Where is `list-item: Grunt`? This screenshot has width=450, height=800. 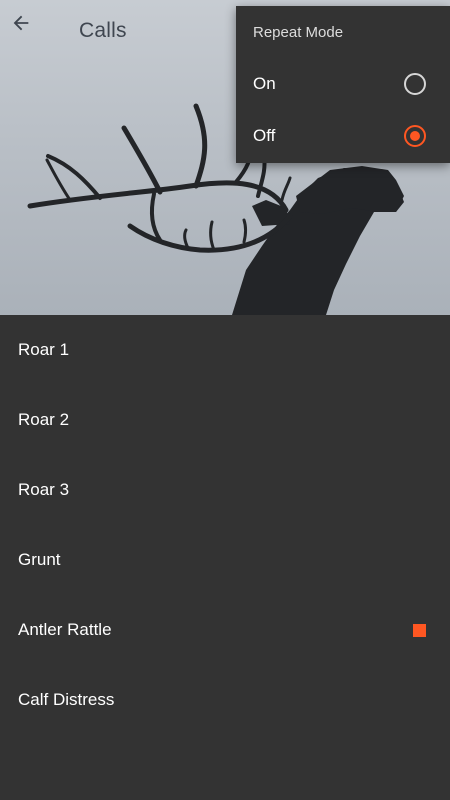 list-item: Grunt is located at coordinates (225, 560).